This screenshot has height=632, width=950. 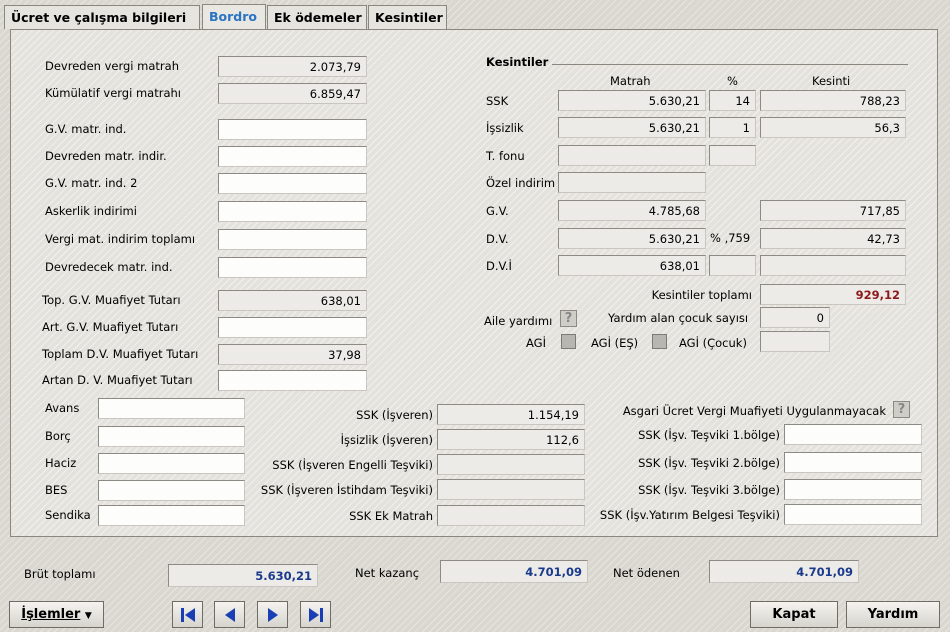 I want to click on left-row-label: Askerlik indirimi, so click(x=91, y=211).